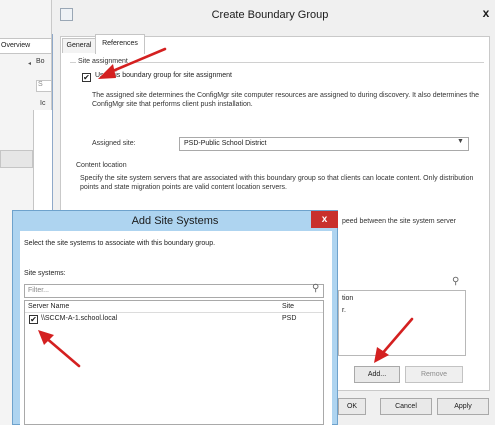 The width and height of the screenshot is (495, 425). Describe the element at coordinates (59, 349) in the screenshot. I see `annotation-arrow-server` at that location.